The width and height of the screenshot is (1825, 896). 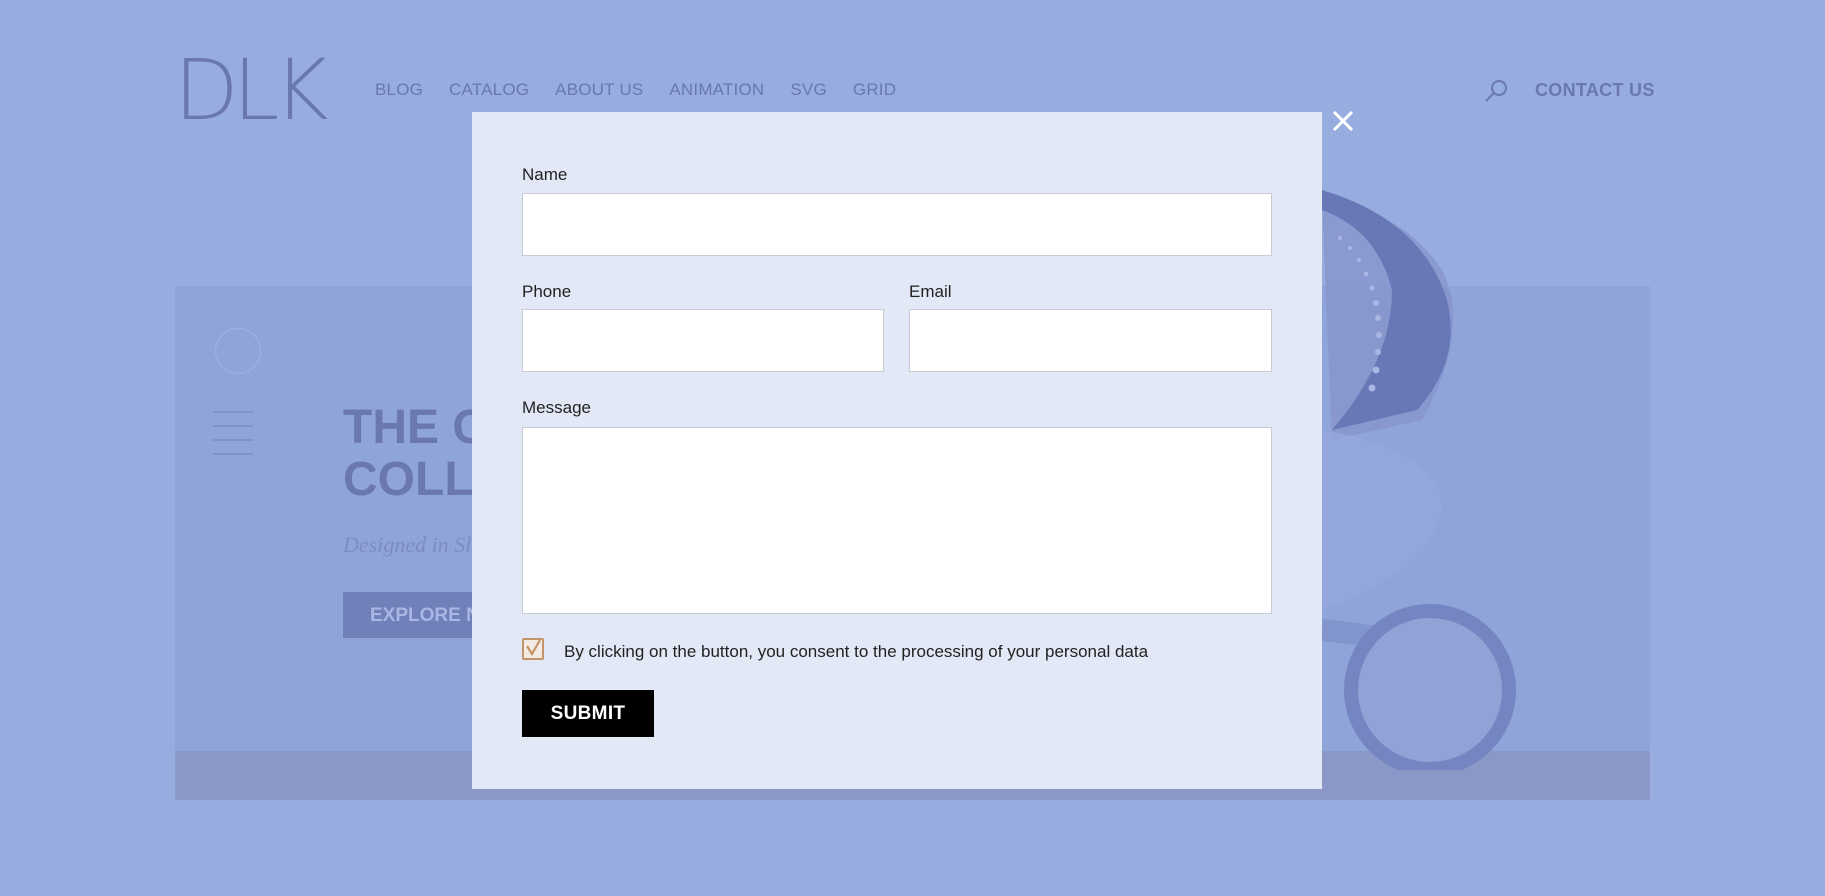 I want to click on main-nav: BLOG CATALOG ABOUT US ANIMATION SVG GRID, so click(x=635, y=90).